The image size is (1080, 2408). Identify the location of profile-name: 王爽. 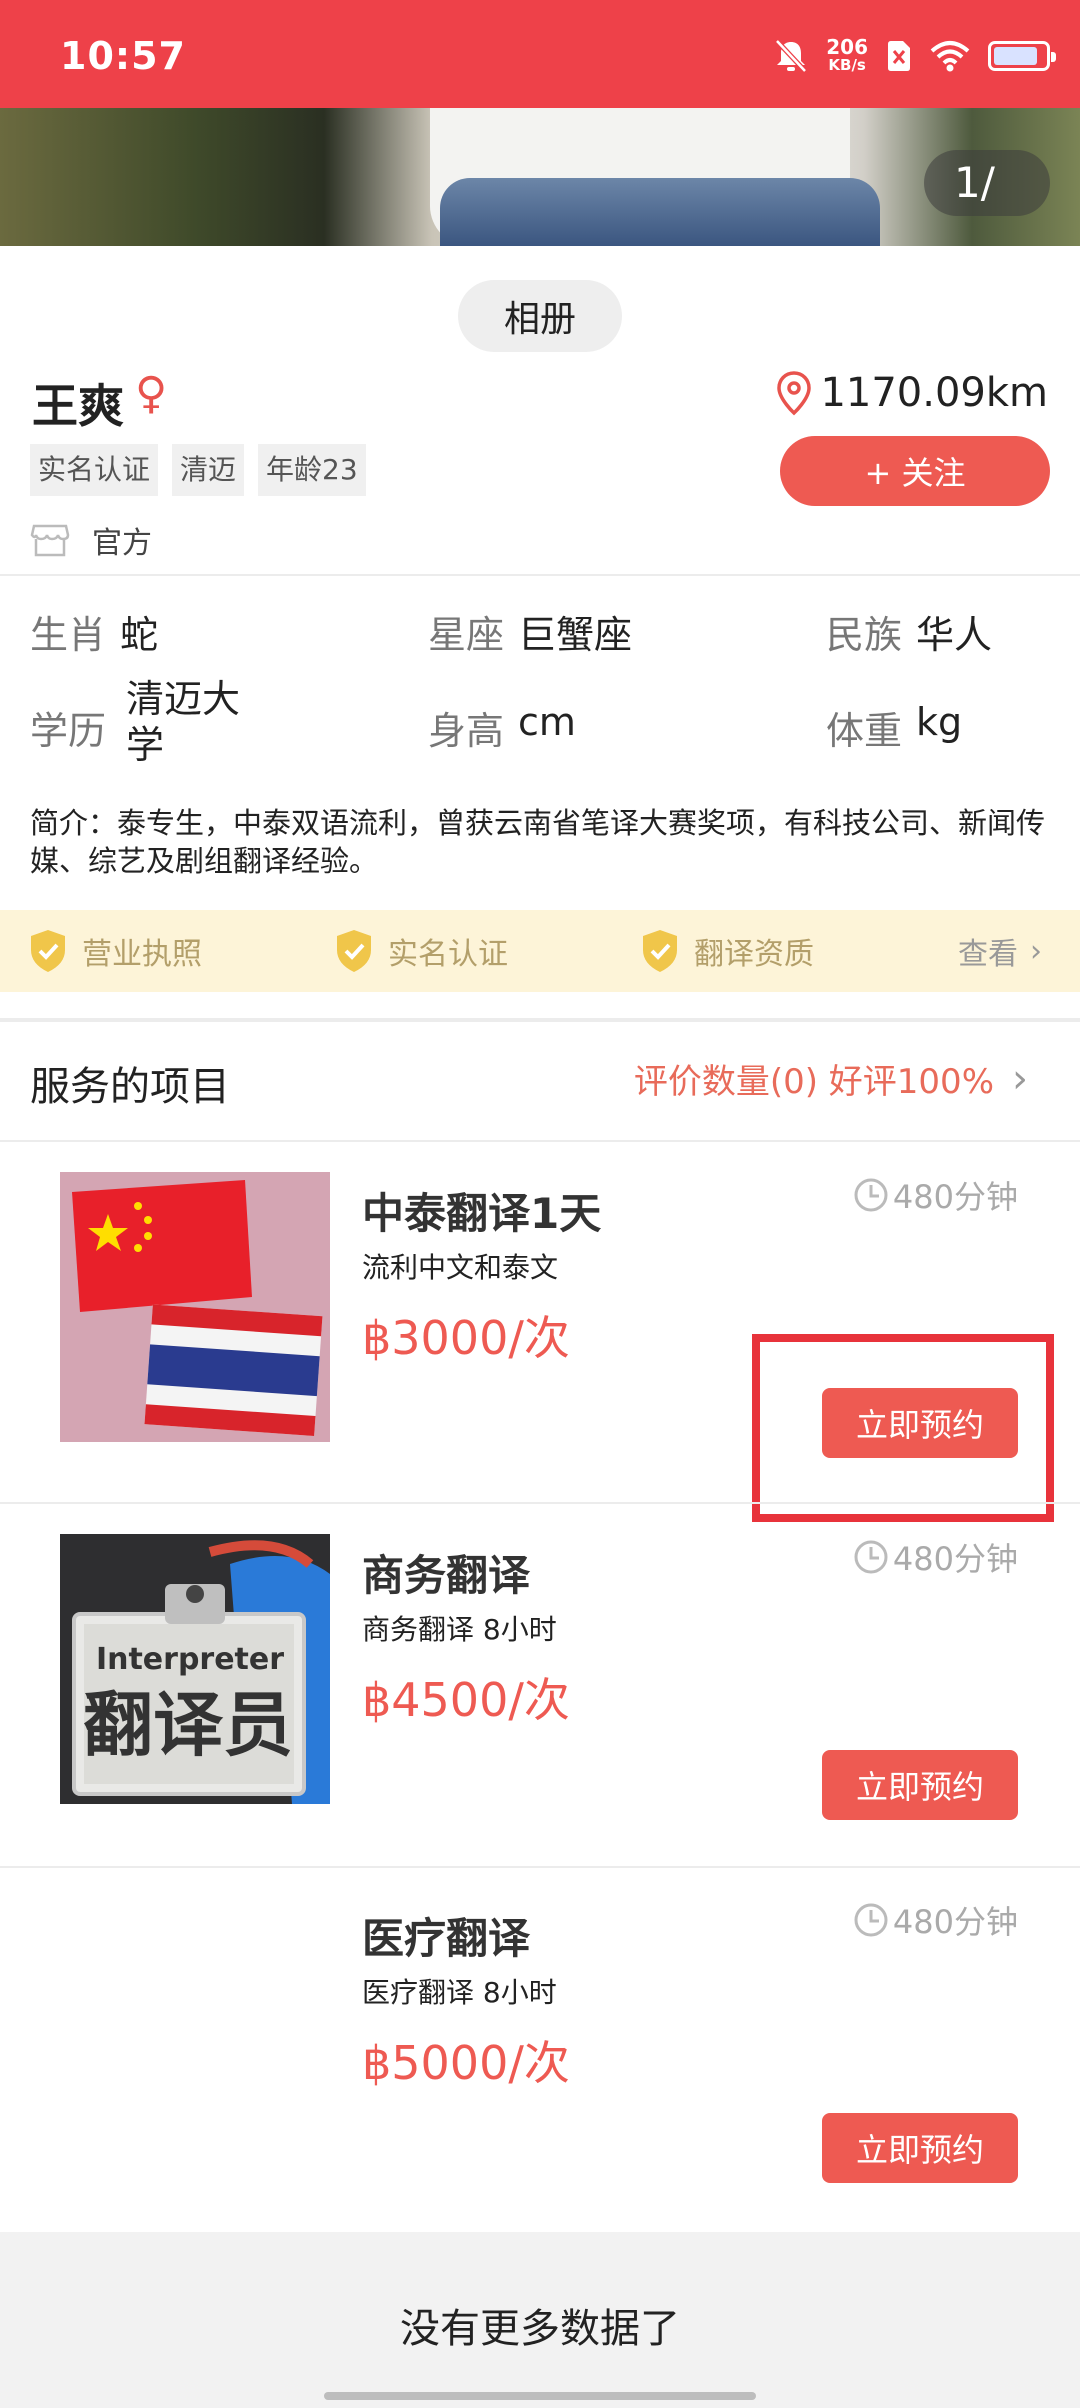
(78, 406).